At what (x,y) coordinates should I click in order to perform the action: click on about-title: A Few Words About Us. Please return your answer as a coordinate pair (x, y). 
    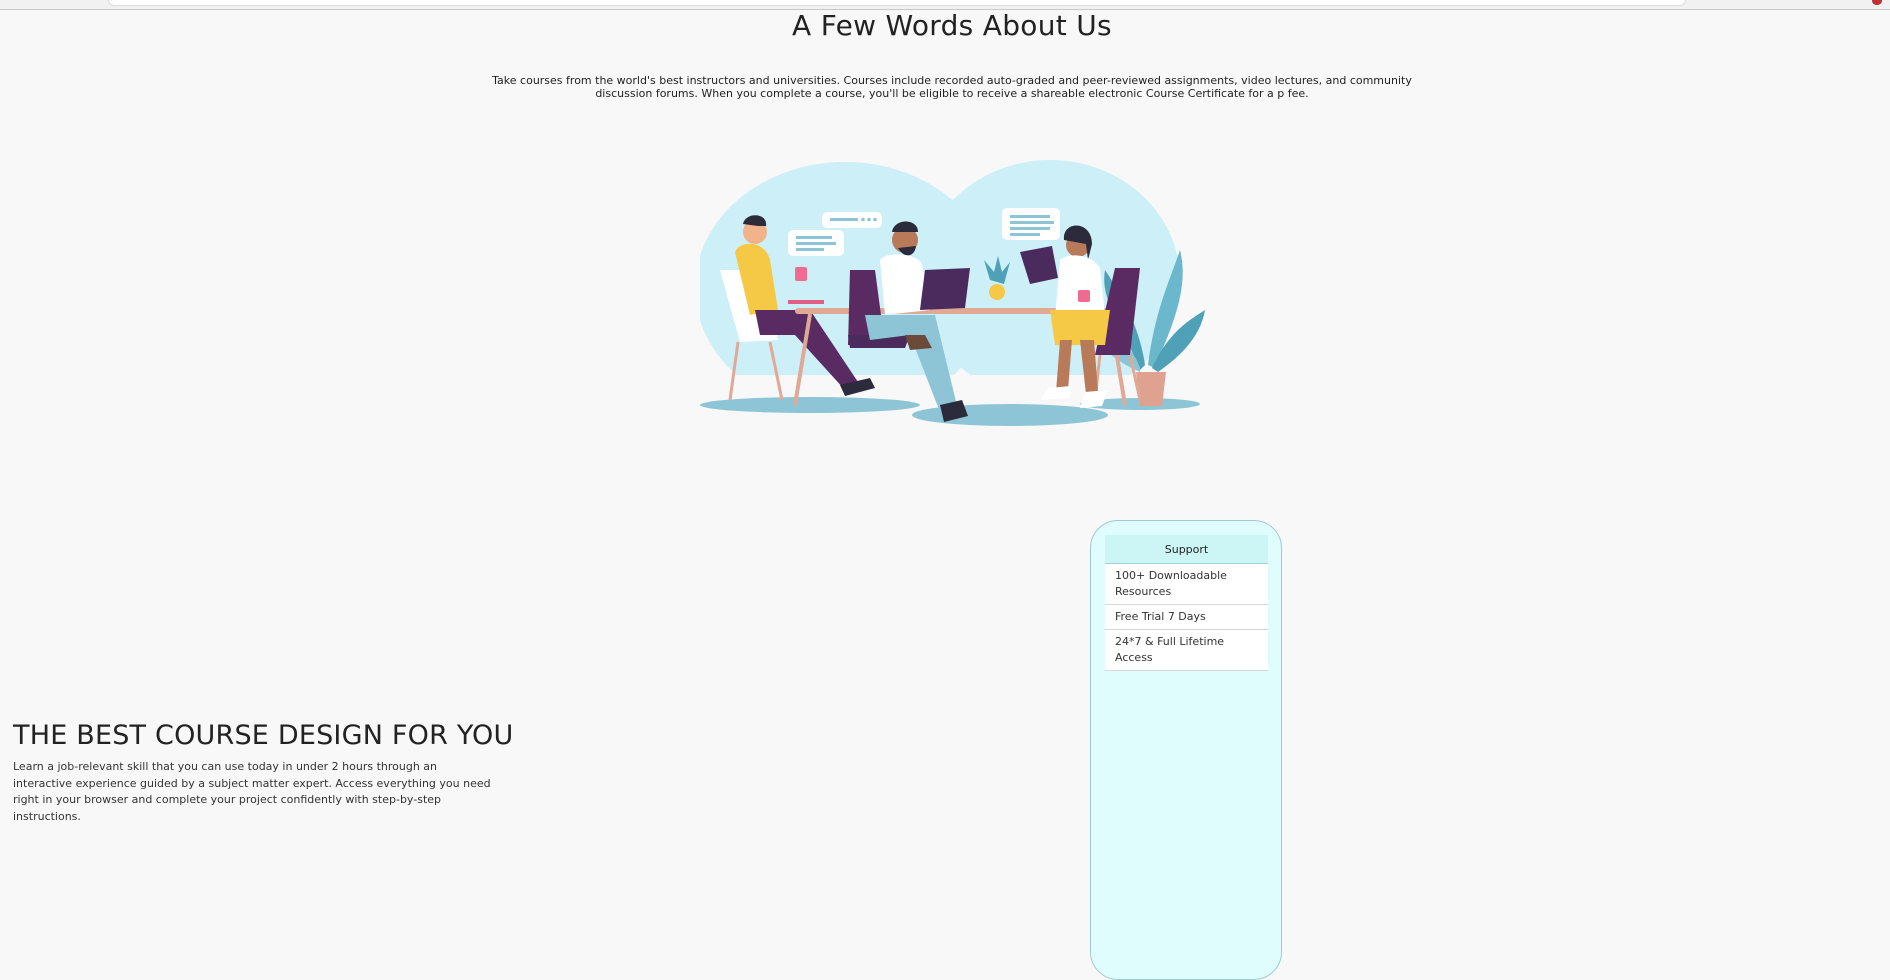
    Looking at the image, I should click on (952, 25).